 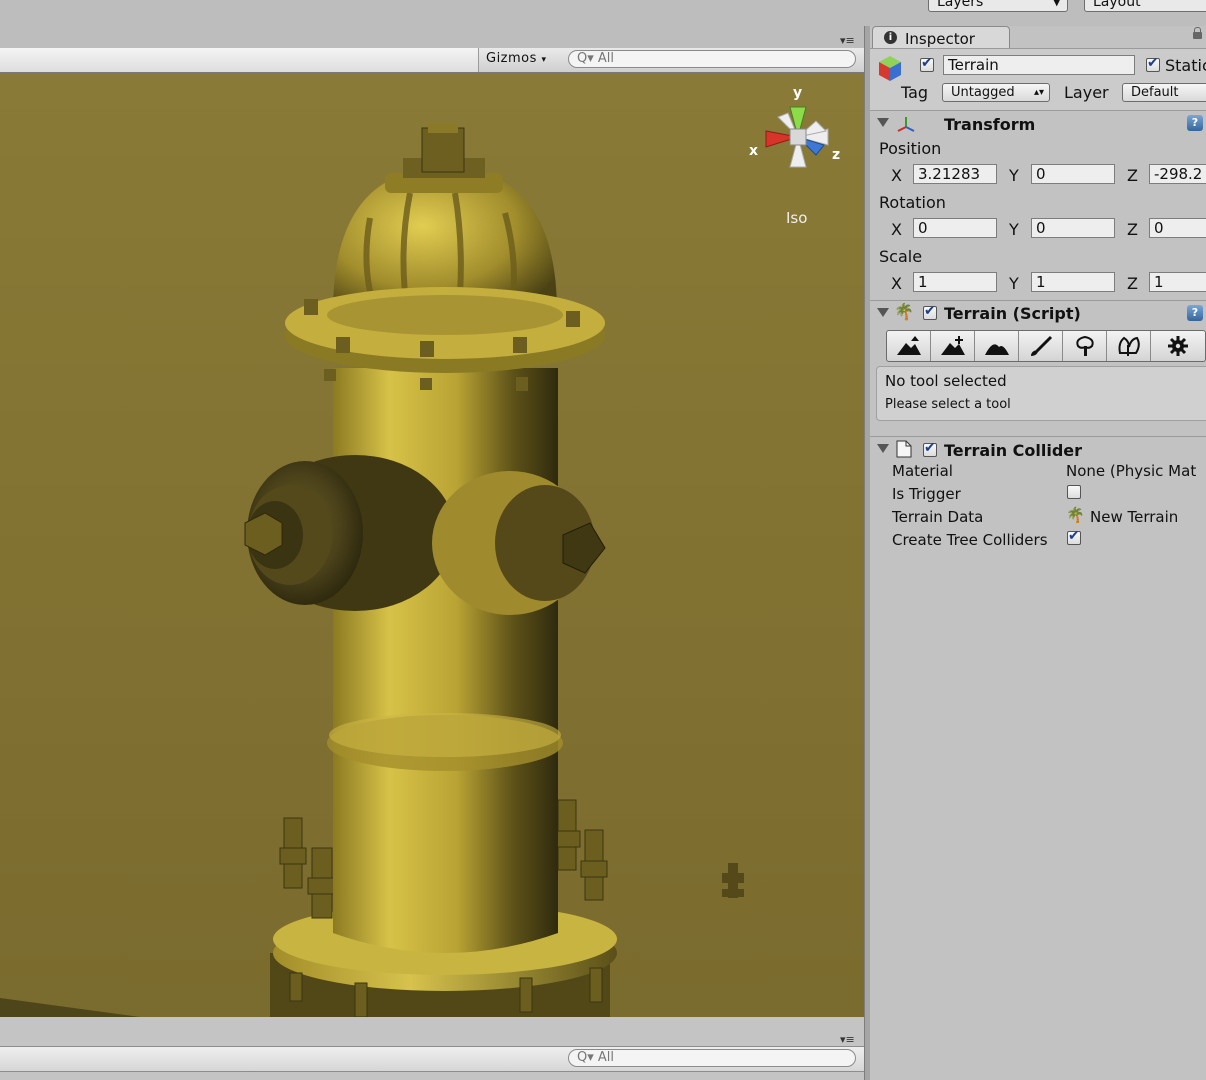 I want to click on paint-texture-icon, so click(x=1041, y=345).